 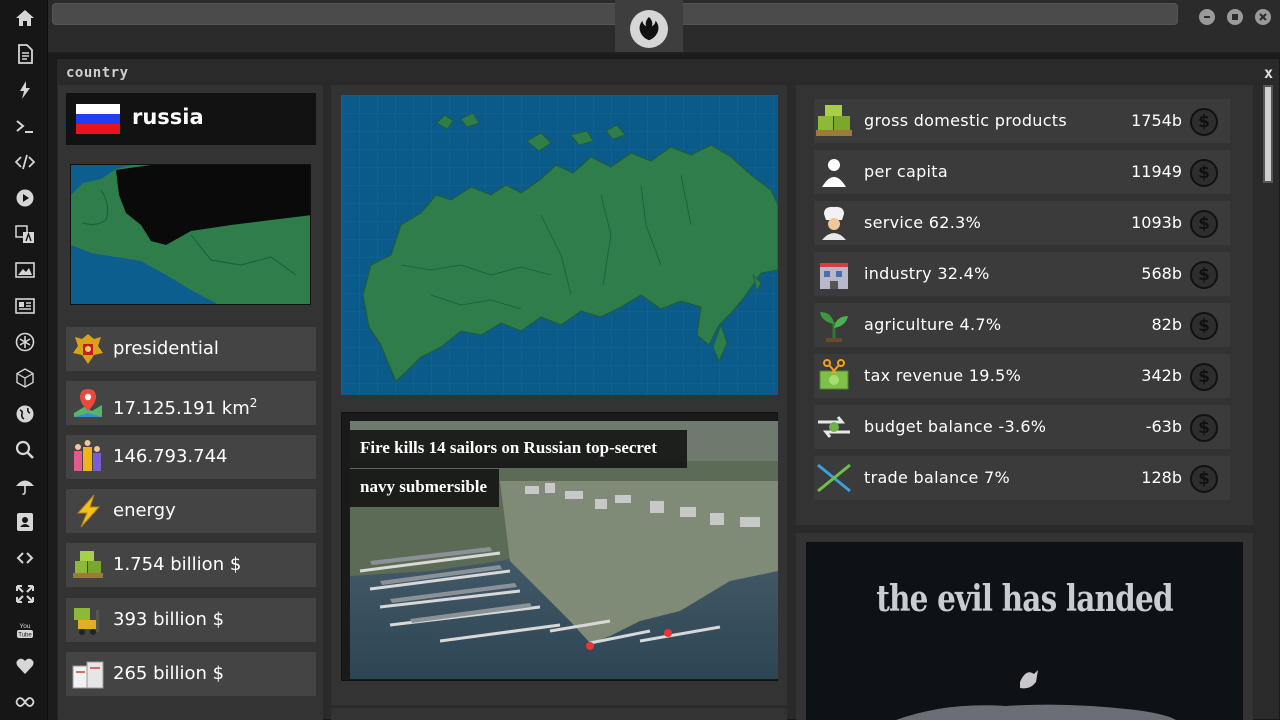 What do you see at coordinates (1166, 324) in the screenshot?
I see `econ-value: 82b` at bounding box center [1166, 324].